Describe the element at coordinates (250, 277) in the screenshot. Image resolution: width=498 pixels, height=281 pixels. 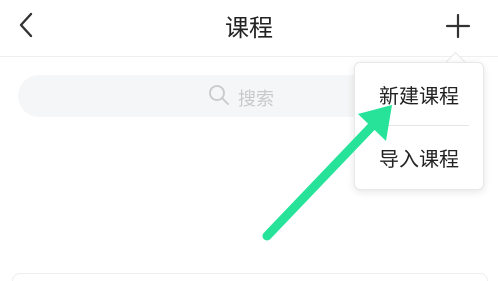
I see `course-card` at that location.